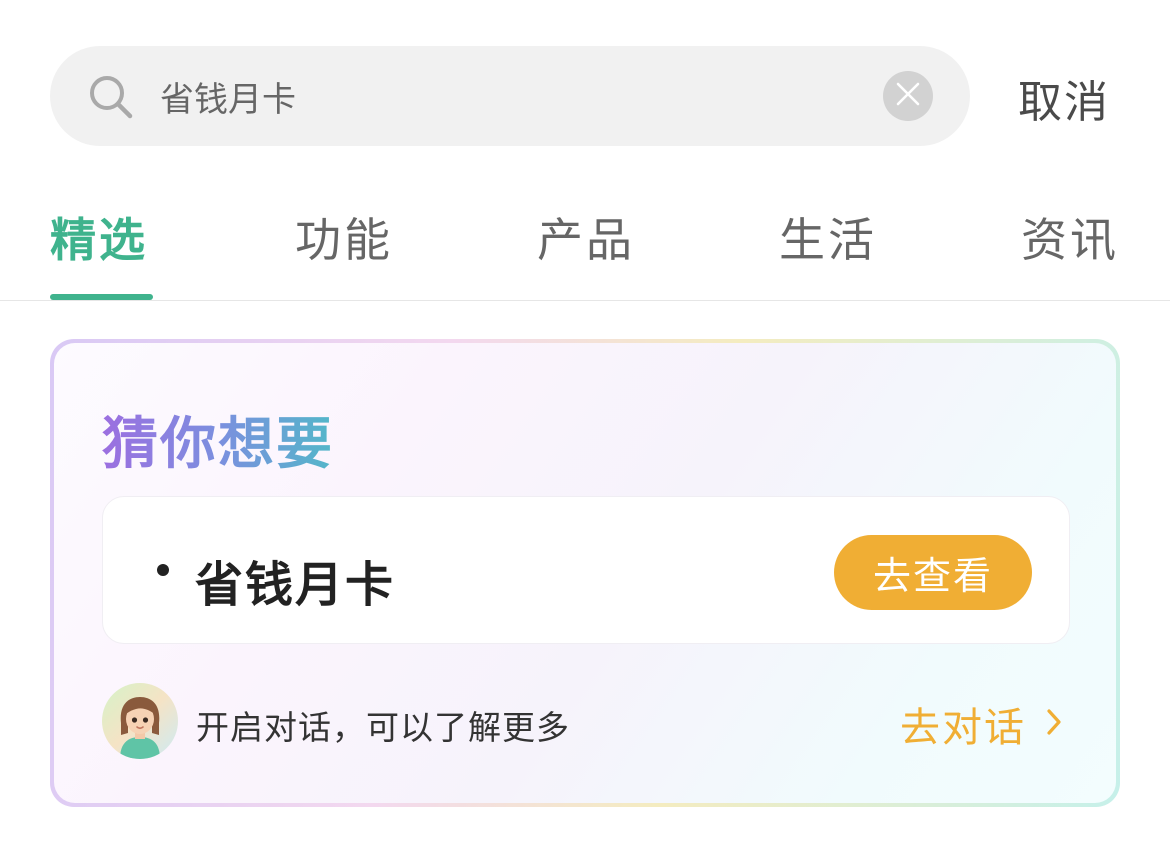 Image resolution: width=1170 pixels, height=847 pixels. I want to click on tab-life: 生活, so click(828, 237).